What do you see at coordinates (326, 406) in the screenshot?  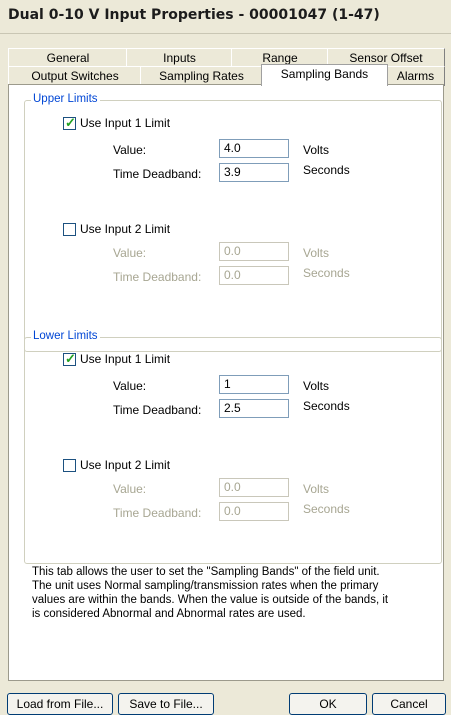 I see `lower-input1-deadband-unit: Seconds` at bounding box center [326, 406].